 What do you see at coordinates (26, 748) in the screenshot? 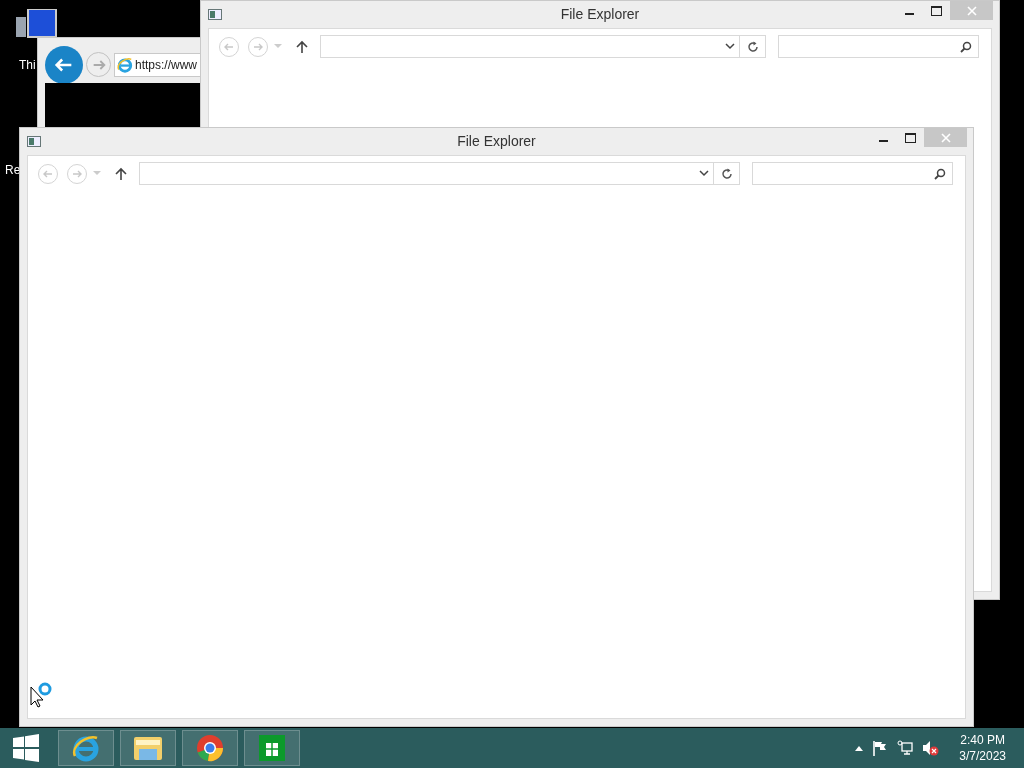
I see `windows-logo-icon` at bounding box center [26, 748].